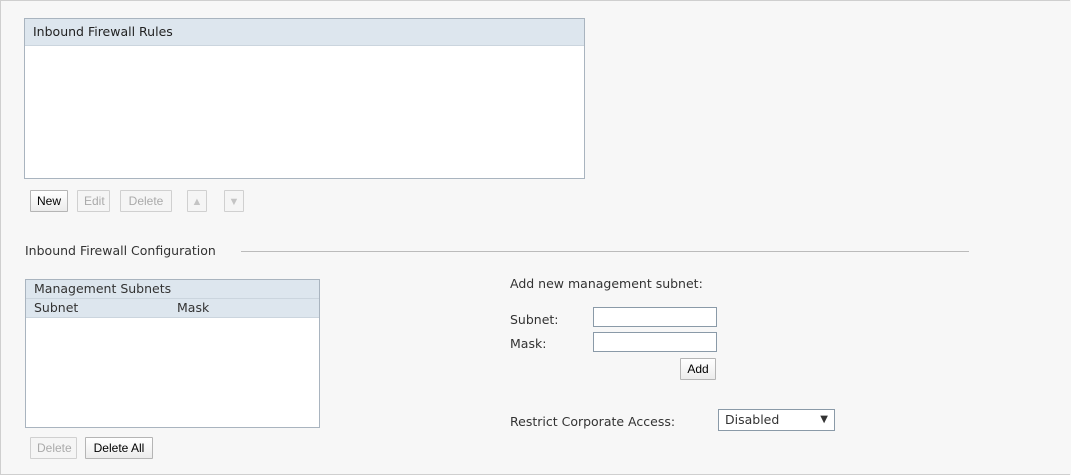  What do you see at coordinates (49, 201) in the screenshot?
I see `new-rule-button: New` at bounding box center [49, 201].